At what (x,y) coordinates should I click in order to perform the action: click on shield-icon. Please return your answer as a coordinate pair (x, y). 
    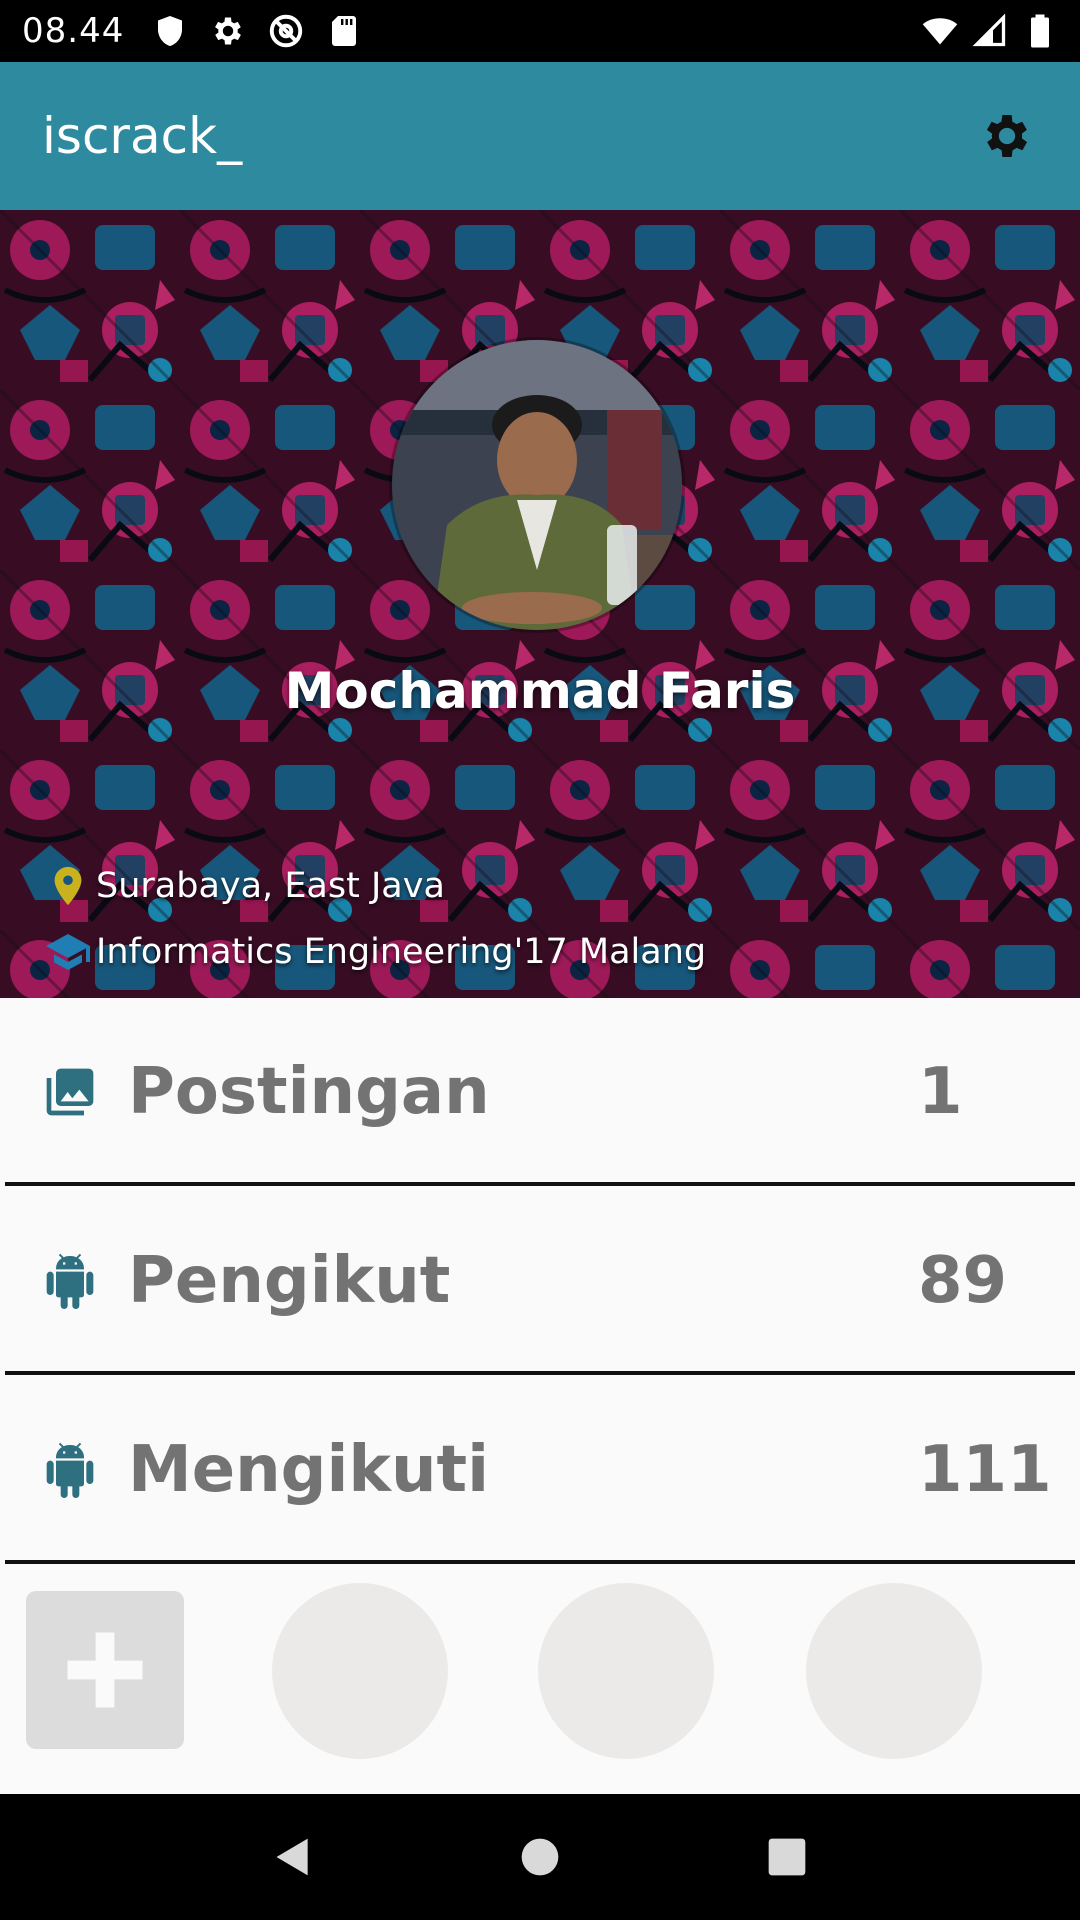
    Looking at the image, I should click on (170, 31).